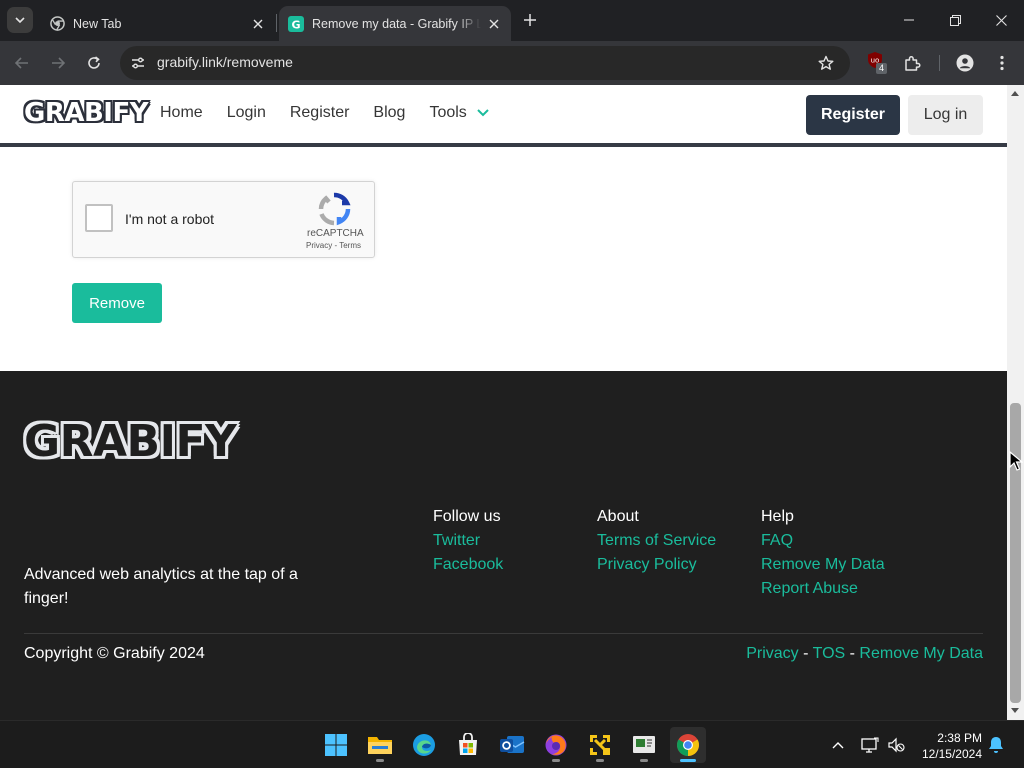  What do you see at coordinates (467, 516) in the screenshot?
I see `footer-follow-heading: Follow us` at bounding box center [467, 516].